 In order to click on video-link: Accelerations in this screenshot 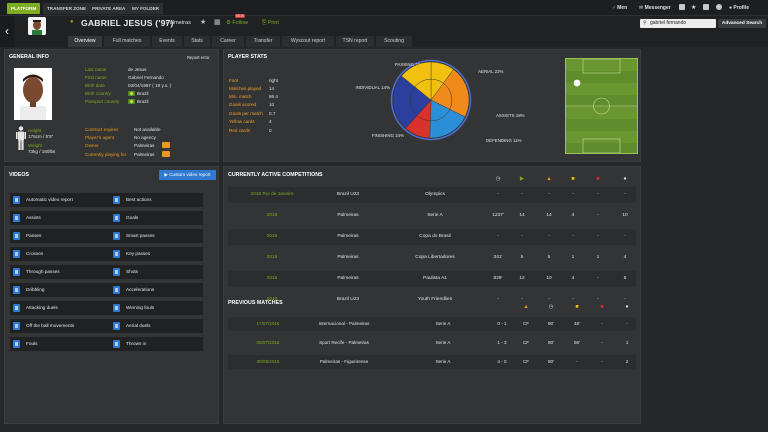, I will do `click(156, 290)`.